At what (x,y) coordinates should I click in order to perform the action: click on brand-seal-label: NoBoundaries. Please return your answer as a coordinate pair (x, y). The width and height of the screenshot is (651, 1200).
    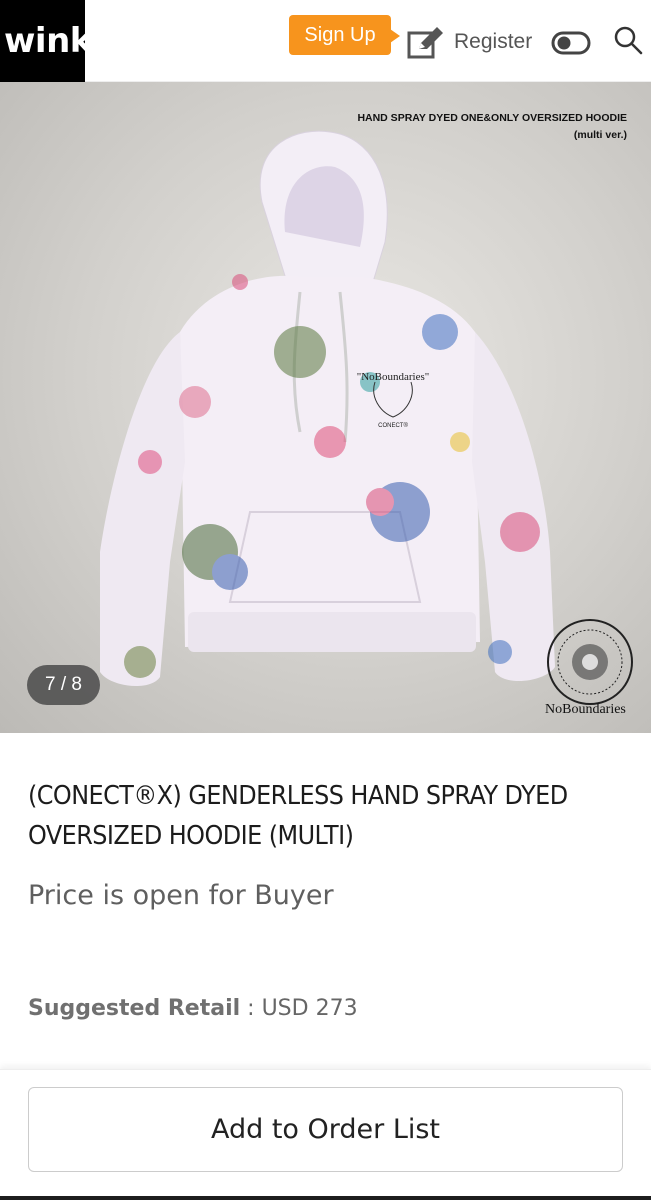
    Looking at the image, I should click on (585, 709).